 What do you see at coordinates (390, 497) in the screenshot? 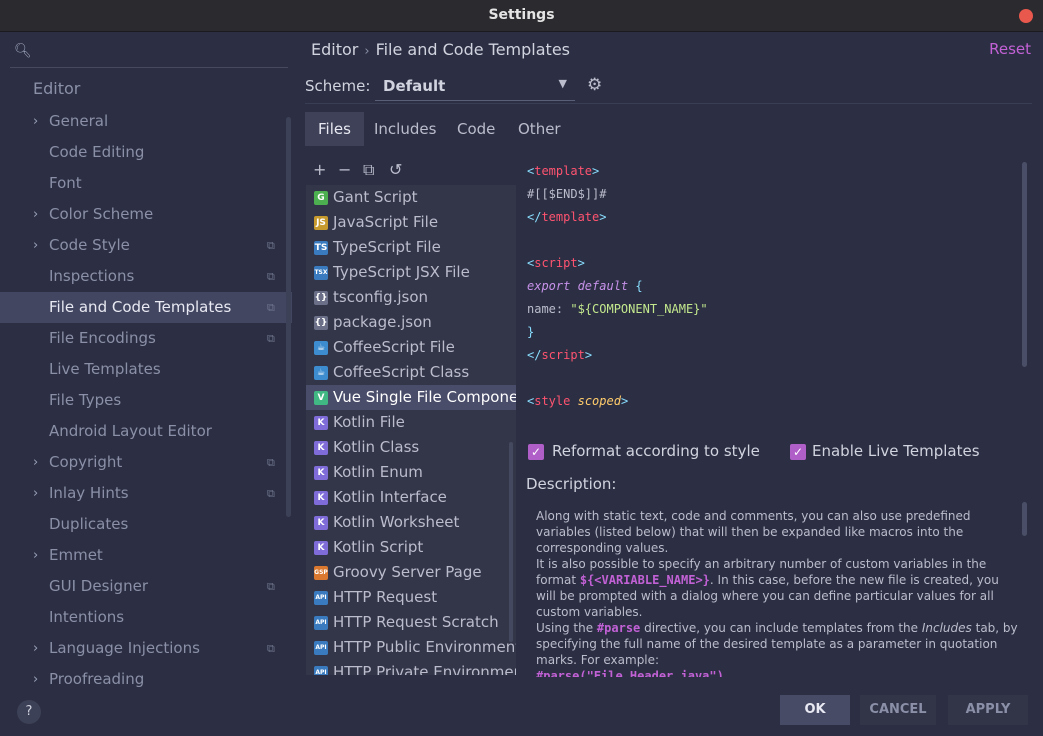
I see `template-name: Kotlin Interface` at bounding box center [390, 497].